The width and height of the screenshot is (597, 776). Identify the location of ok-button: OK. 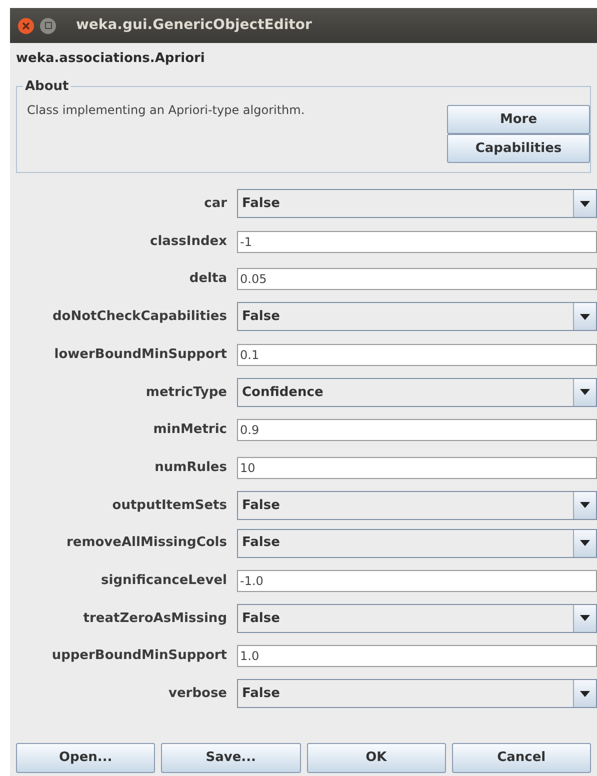
(376, 758).